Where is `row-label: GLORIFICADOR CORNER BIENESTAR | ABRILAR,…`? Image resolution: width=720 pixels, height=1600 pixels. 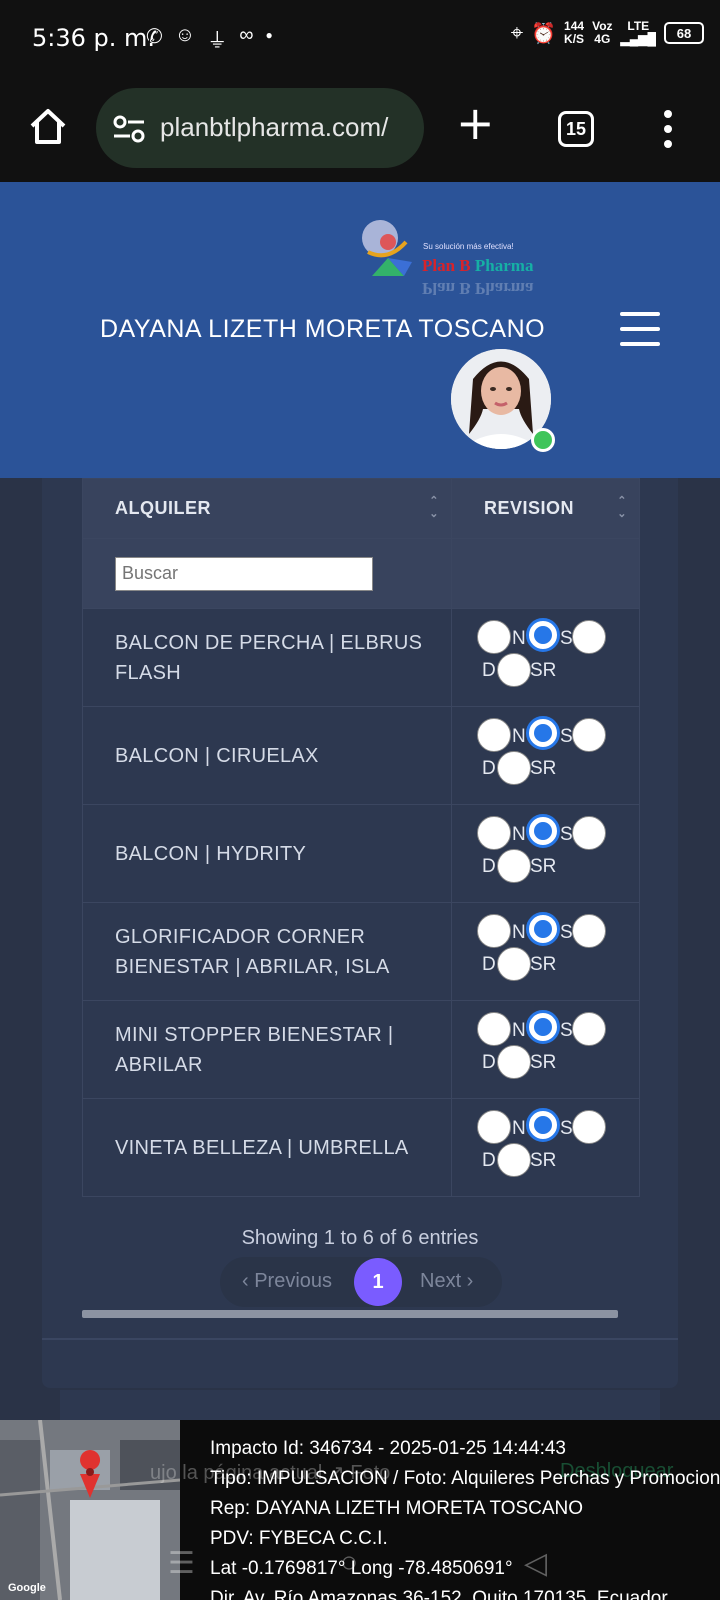 row-label: GLORIFICADOR CORNER BIENESTAR | ABRILAR,… is located at coordinates (267, 951).